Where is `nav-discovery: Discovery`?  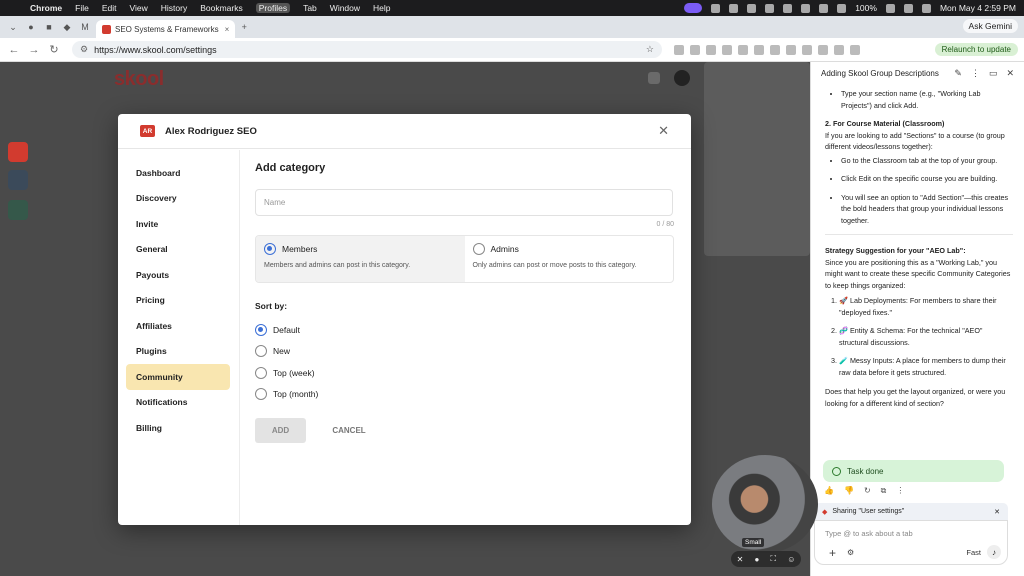 nav-discovery: Discovery is located at coordinates (178, 199).